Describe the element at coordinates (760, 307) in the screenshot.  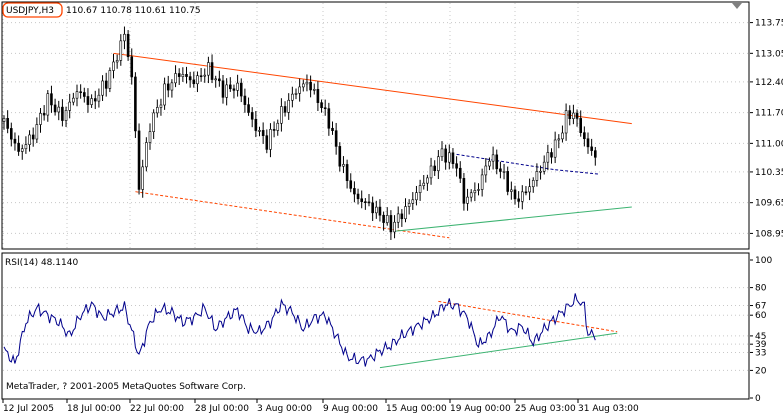
I see `rsi-tick-label: 67` at that location.